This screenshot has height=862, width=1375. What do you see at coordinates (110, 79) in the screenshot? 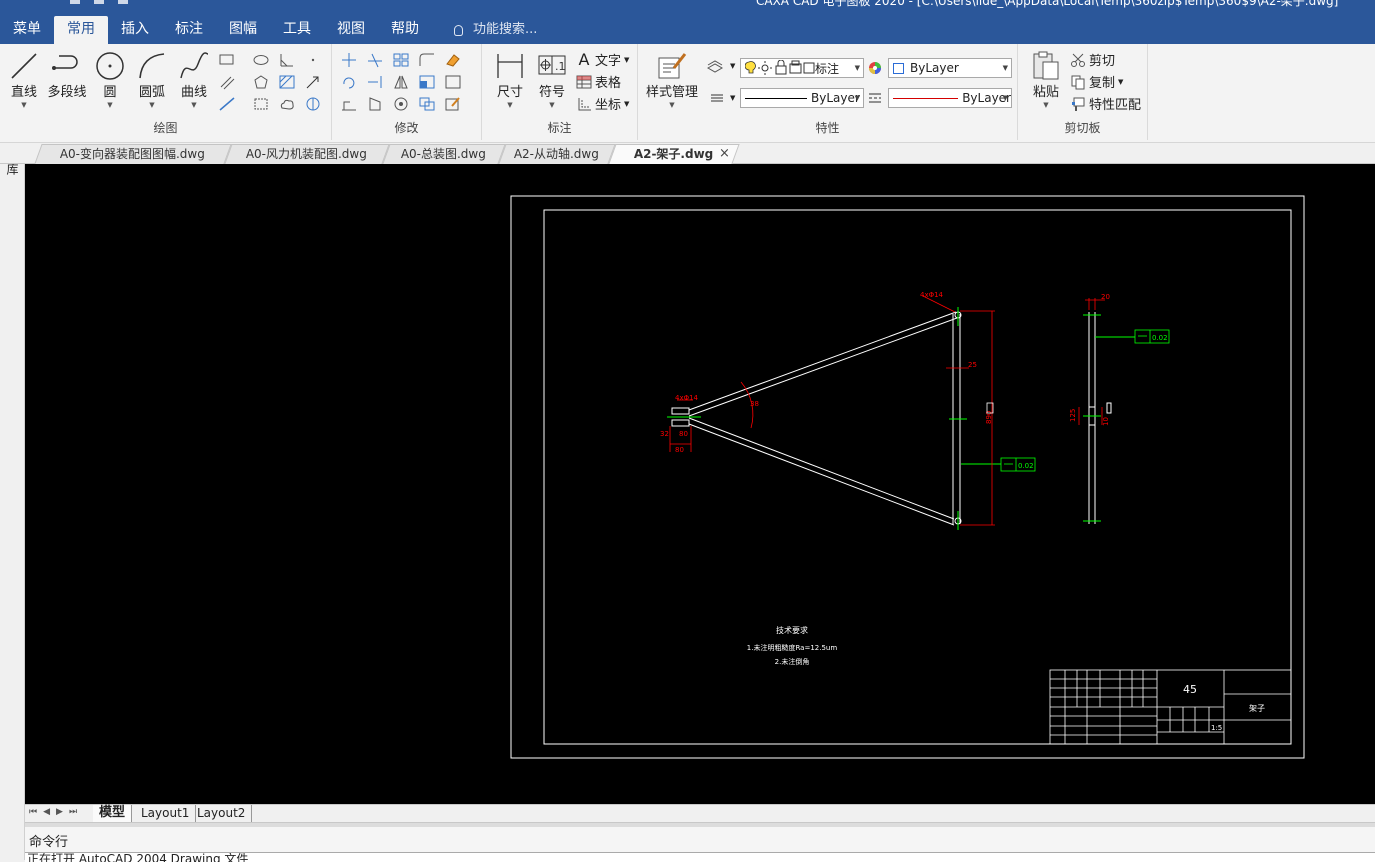
I see `circle-button: 圆 ▼` at bounding box center [110, 79].